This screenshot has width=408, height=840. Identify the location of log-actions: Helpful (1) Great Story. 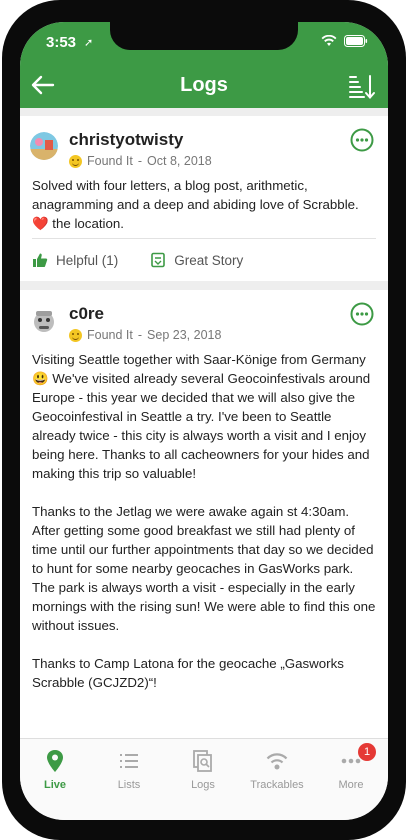
(137, 260).